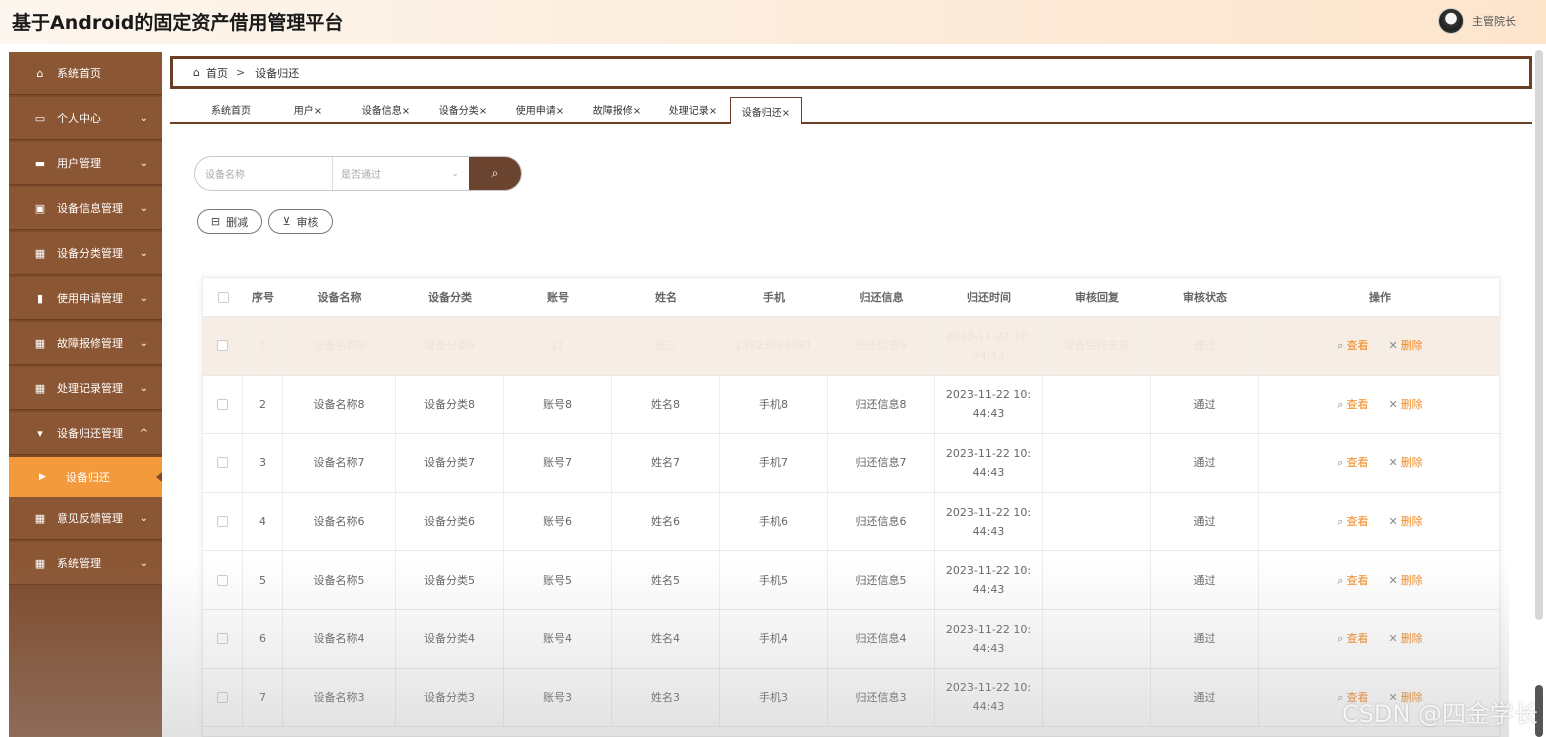 The width and height of the screenshot is (1546, 737). What do you see at coordinates (558, 297) in the screenshot?
I see `column-header: 账号` at bounding box center [558, 297].